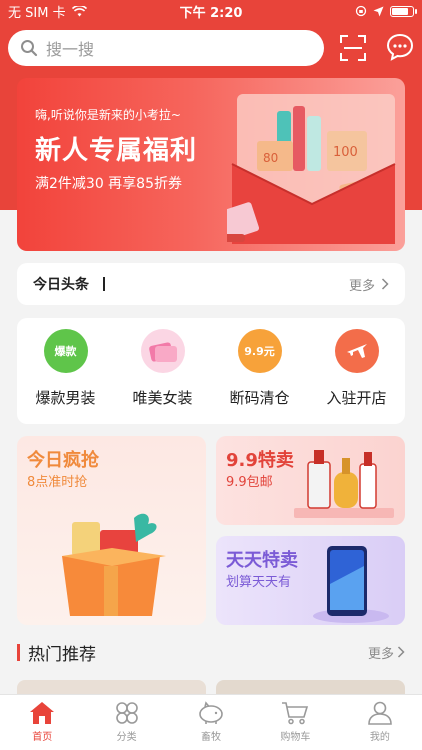 This screenshot has width=422, height=750. I want to click on search-placeholder: 搜一搜, so click(70, 49).